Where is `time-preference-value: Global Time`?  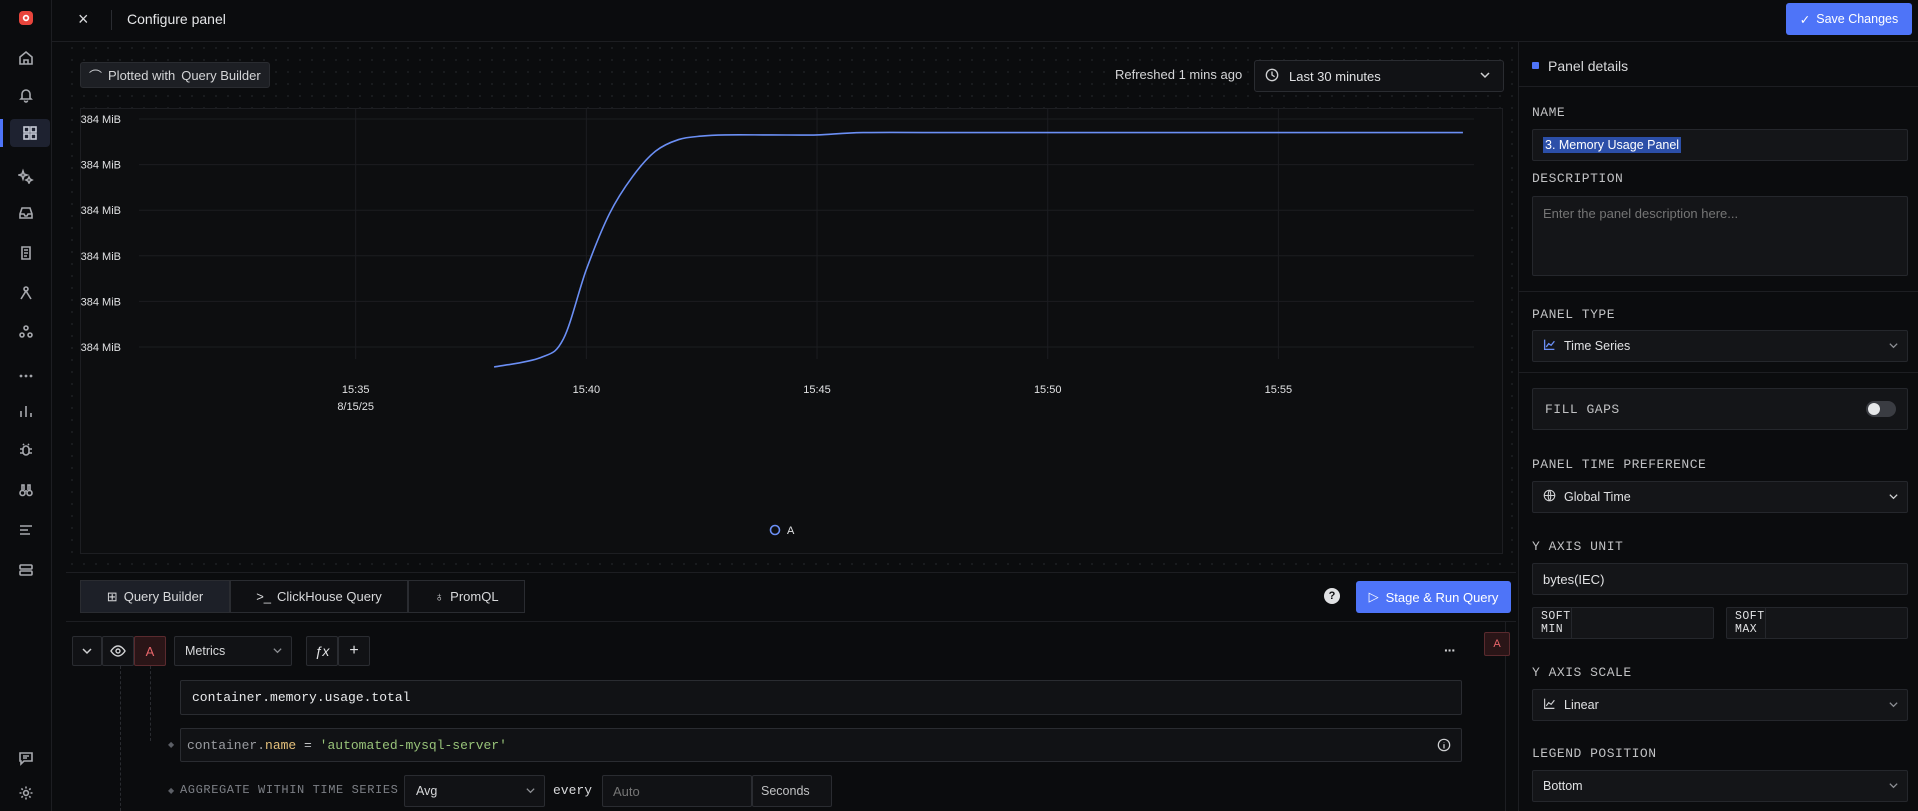
time-preference-value: Global Time is located at coordinates (1597, 497).